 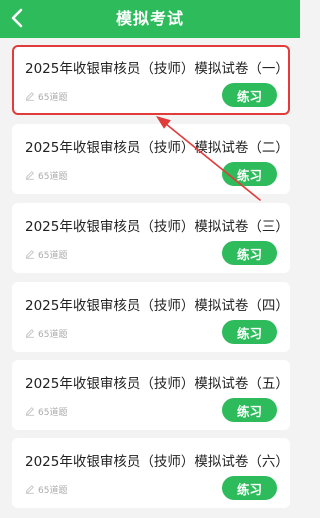 I want to click on page-title: 模拟考试, so click(x=149, y=18).